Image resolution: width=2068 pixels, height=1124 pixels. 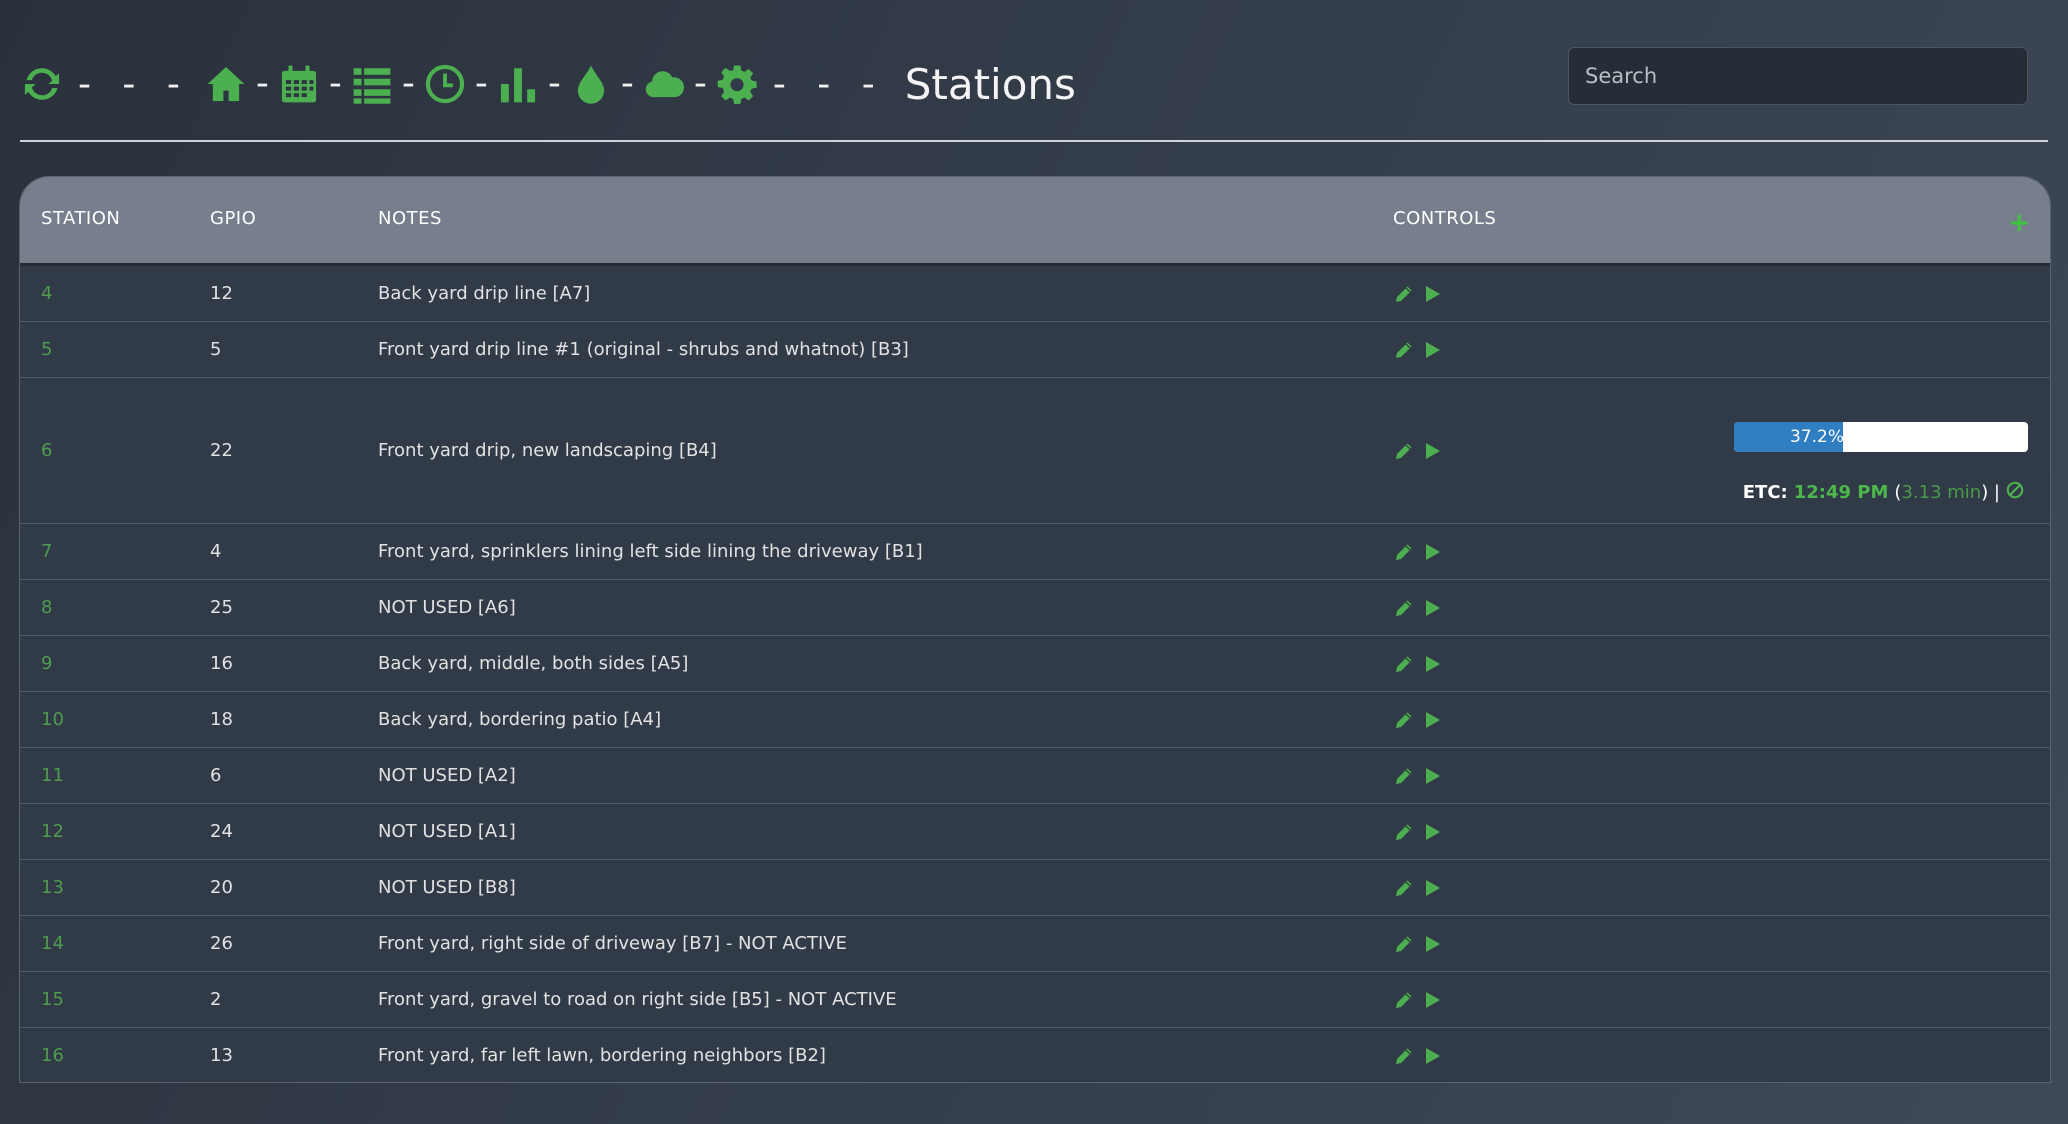 What do you see at coordinates (226, 84) in the screenshot?
I see `home-icon` at bounding box center [226, 84].